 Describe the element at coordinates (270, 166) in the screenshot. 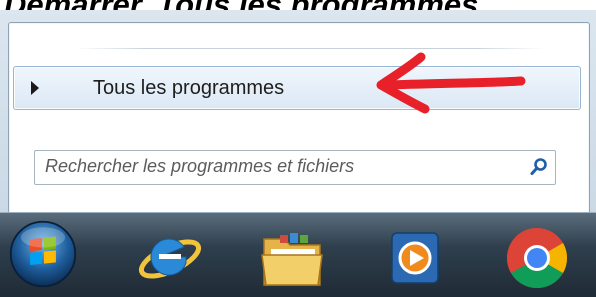

I see `search-input` at that location.